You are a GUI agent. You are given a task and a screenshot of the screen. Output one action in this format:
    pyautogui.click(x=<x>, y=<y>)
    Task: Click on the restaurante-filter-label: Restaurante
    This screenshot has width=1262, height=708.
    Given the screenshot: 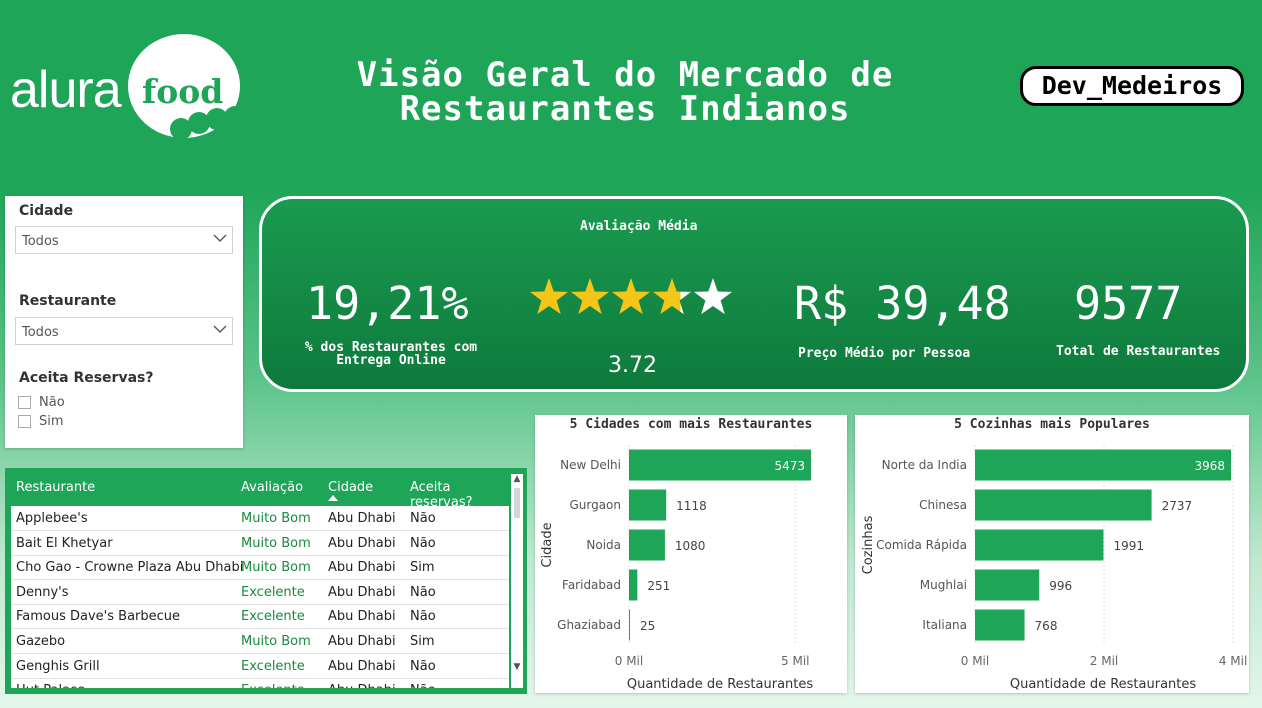 What is the action you would take?
    pyautogui.click(x=68, y=301)
    